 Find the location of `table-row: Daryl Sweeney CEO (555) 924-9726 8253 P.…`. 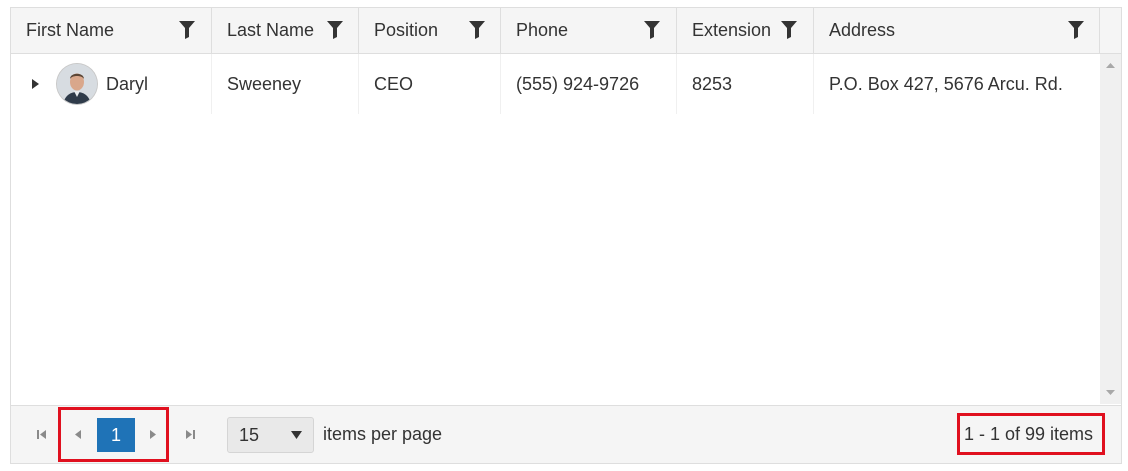

table-row: Daryl Sweeney CEO (555) 924-9726 8253 P.… is located at coordinates (555, 84).